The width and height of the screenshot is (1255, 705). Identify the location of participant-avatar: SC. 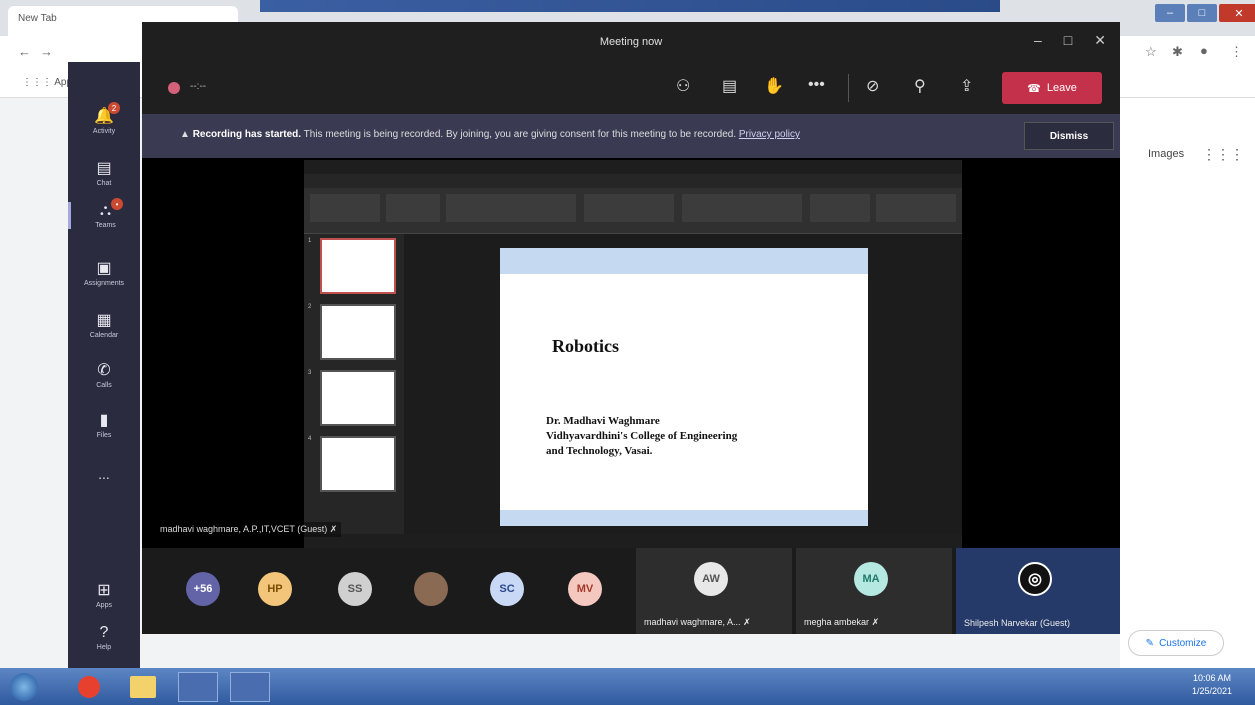
(507, 589).